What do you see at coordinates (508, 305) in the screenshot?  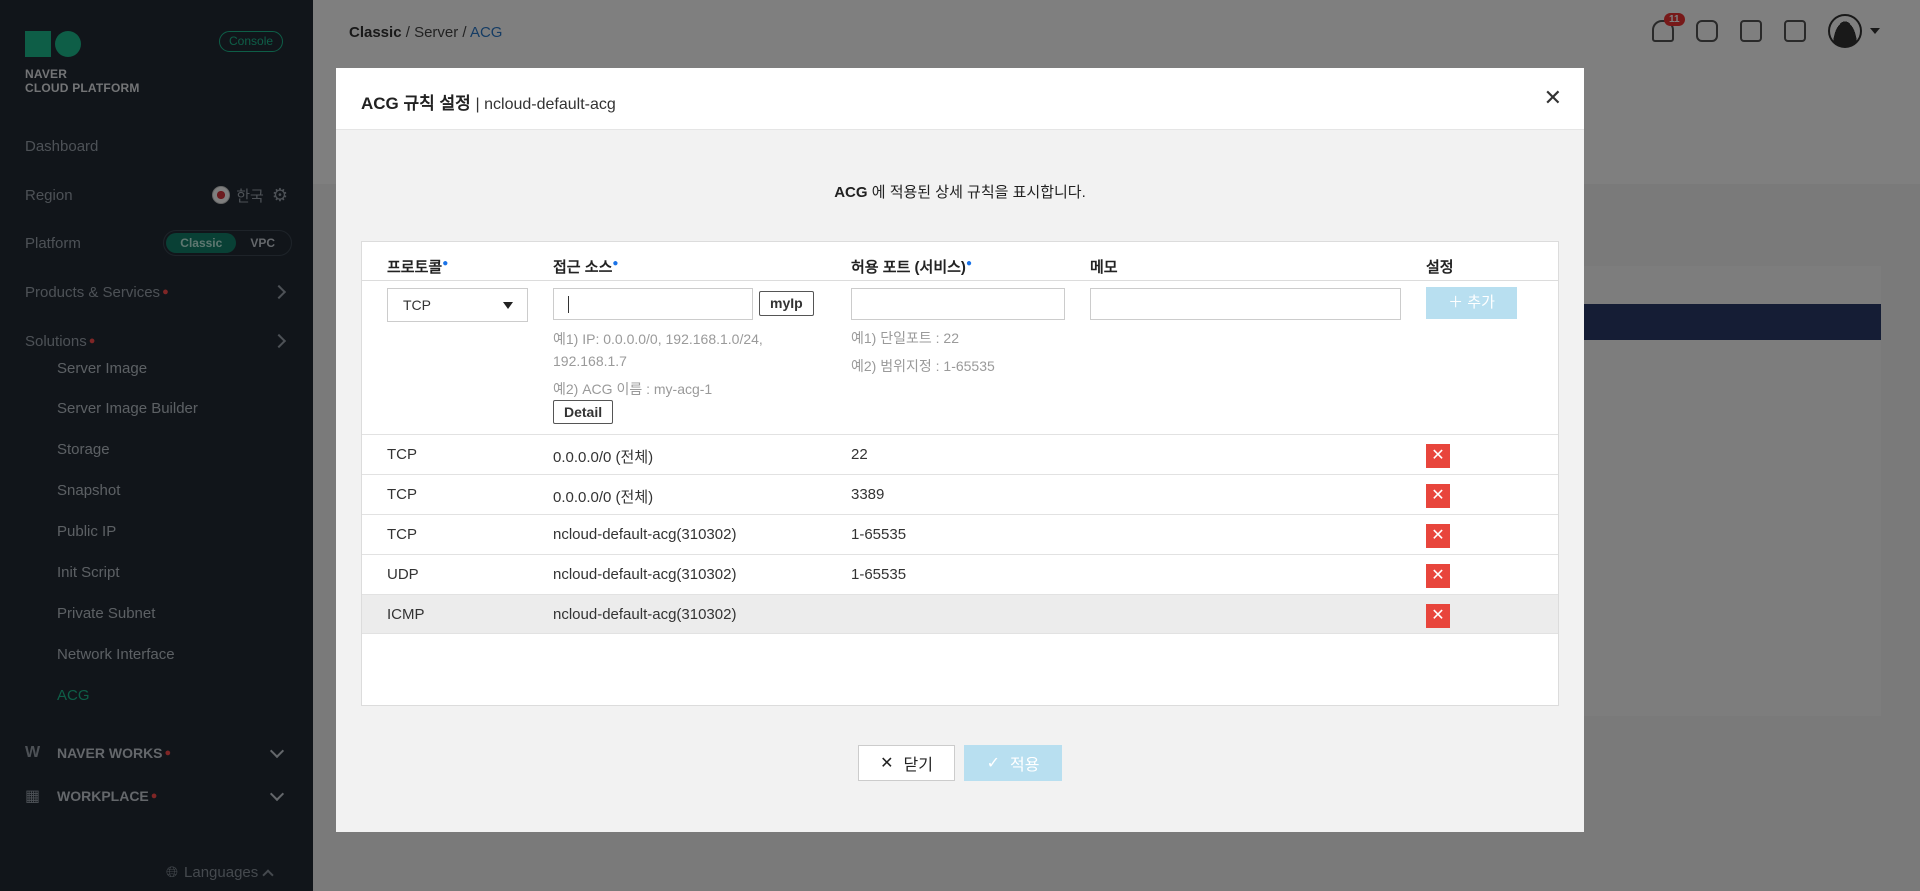 I see `dropdown-arrow-icon` at bounding box center [508, 305].